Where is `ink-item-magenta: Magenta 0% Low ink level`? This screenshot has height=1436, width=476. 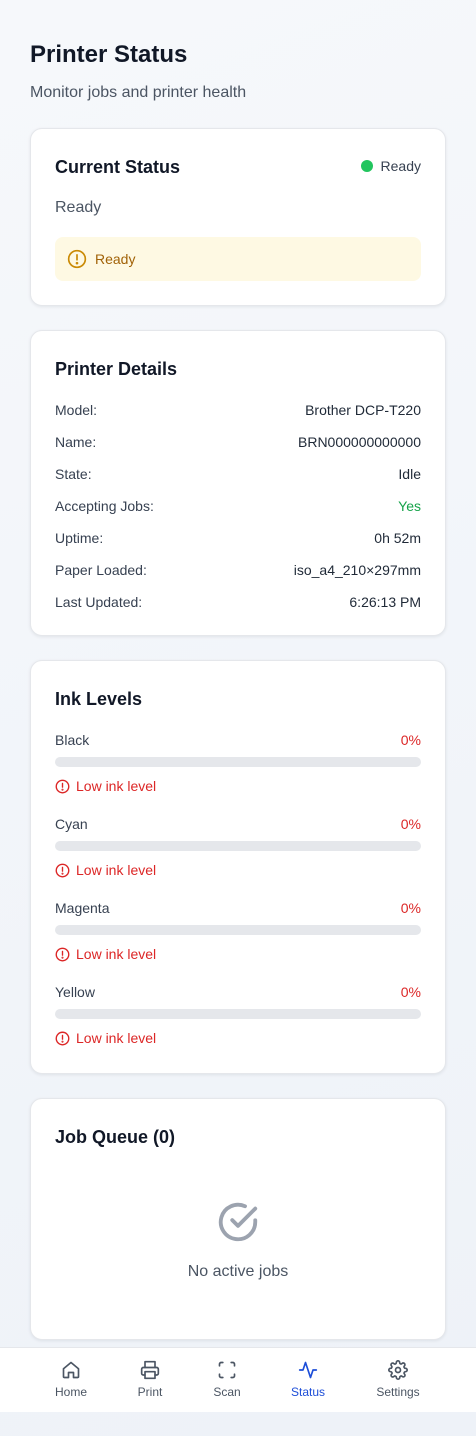
ink-item-magenta: Magenta 0% Low ink level is located at coordinates (238, 931).